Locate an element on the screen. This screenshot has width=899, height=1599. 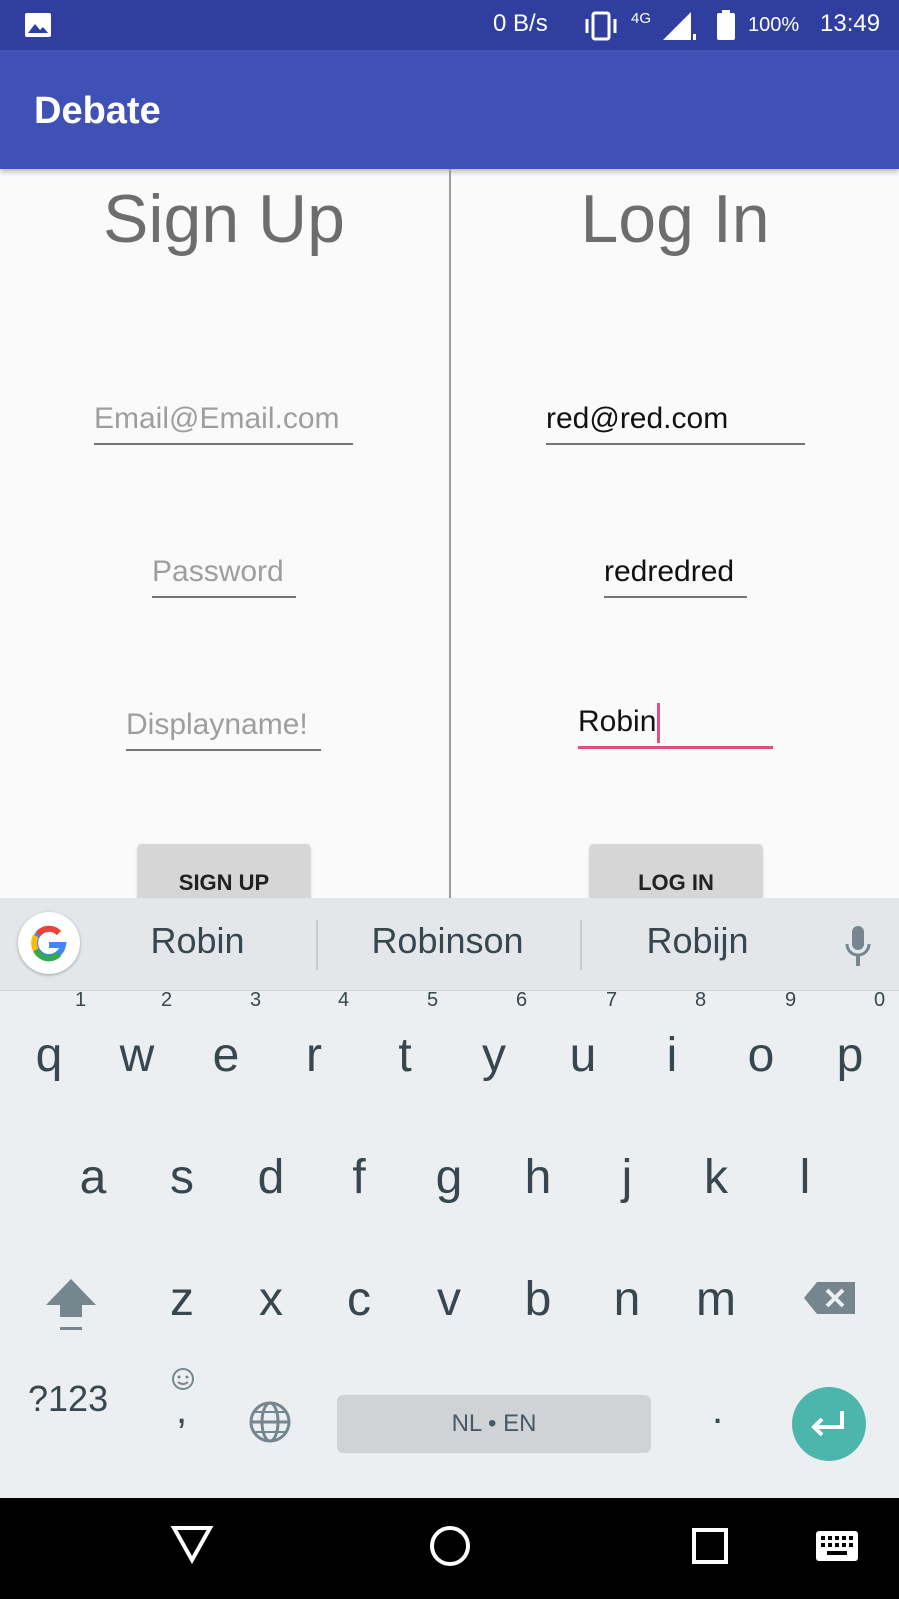
back-icon is located at coordinates (192, 1544).